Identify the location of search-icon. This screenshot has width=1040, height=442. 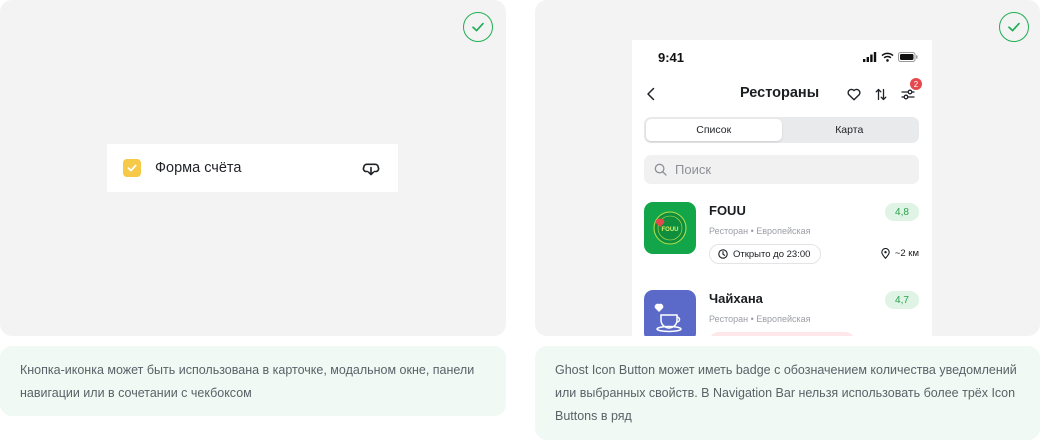
(660, 169).